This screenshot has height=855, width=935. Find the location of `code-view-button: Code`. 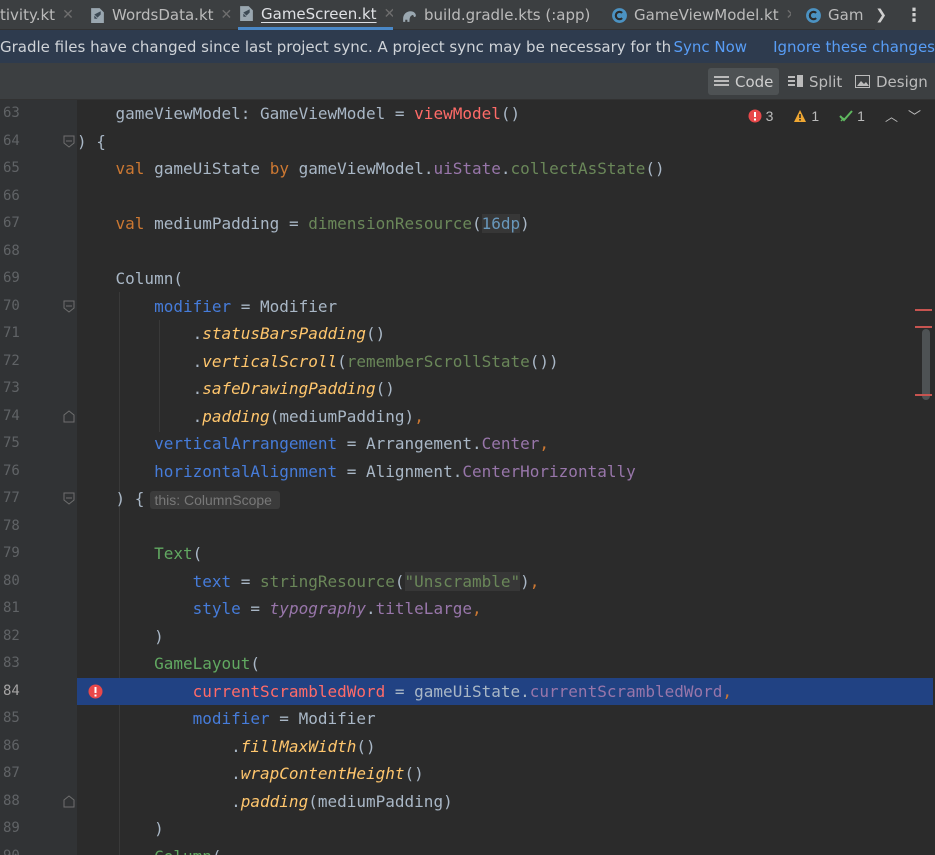

code-view-button: Code is located at coordinates (744, 81).